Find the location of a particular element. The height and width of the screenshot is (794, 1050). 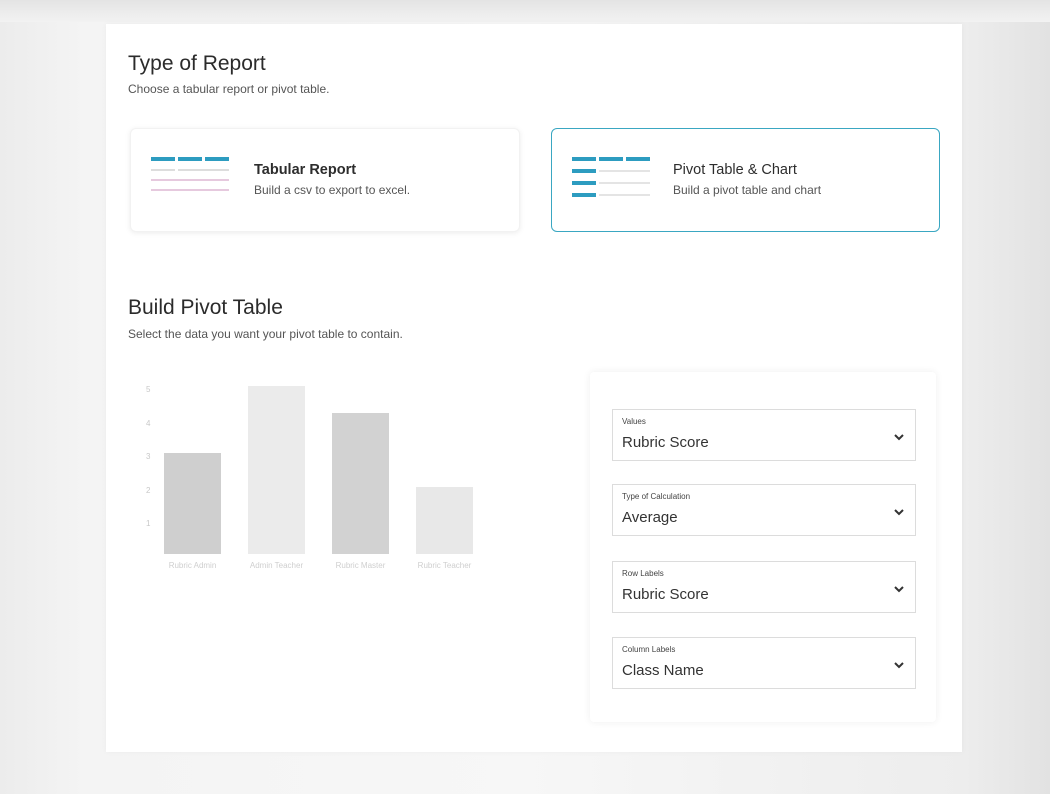

row-labels-value: Rubric Score is located at coordinates (665, 594).